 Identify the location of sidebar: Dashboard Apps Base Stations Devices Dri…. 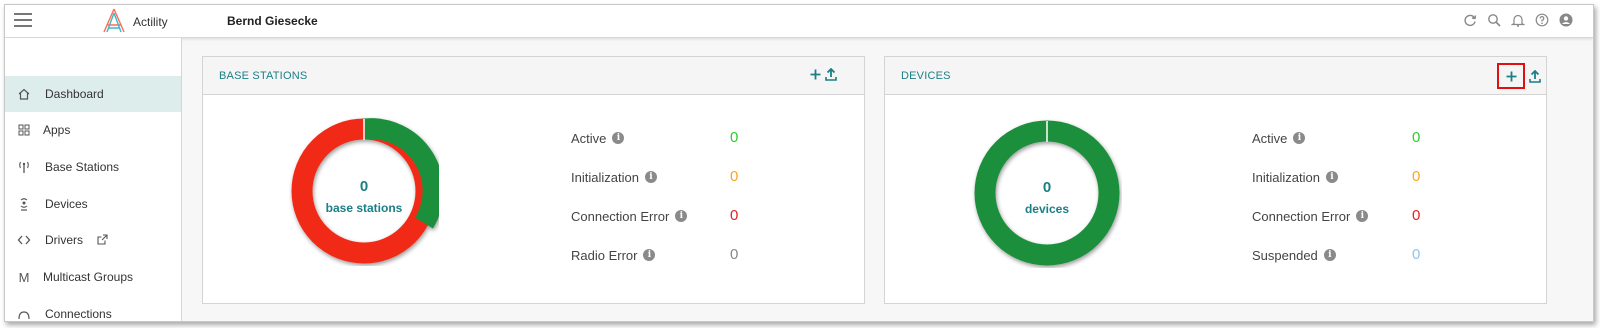
(93, 179).